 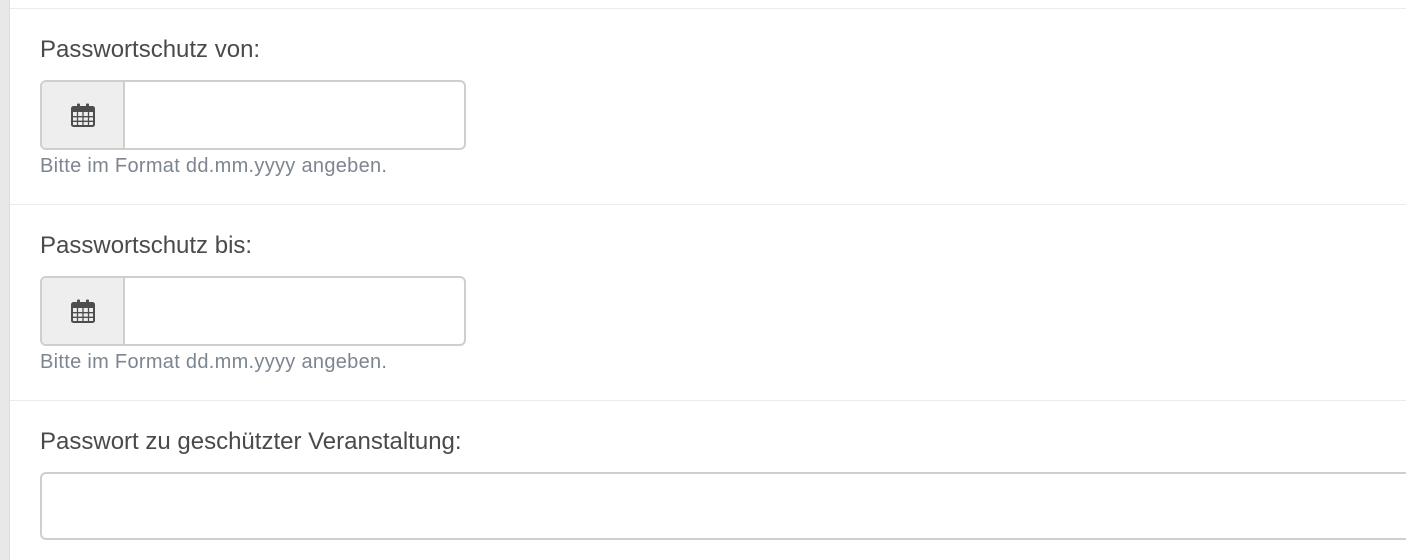 I want to click on password-until-calendar-button, so click(x=83, y=311).